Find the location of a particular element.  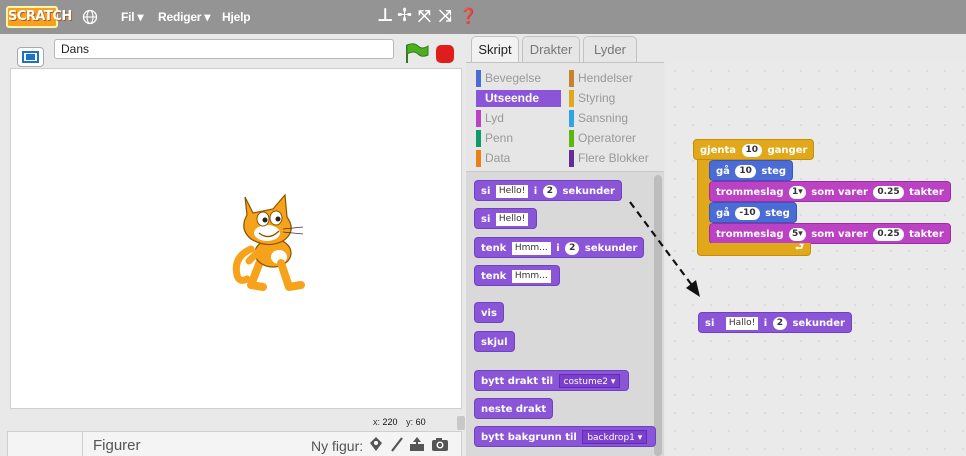

tab-sounds: Lyder is located at coordinates (610, 49).